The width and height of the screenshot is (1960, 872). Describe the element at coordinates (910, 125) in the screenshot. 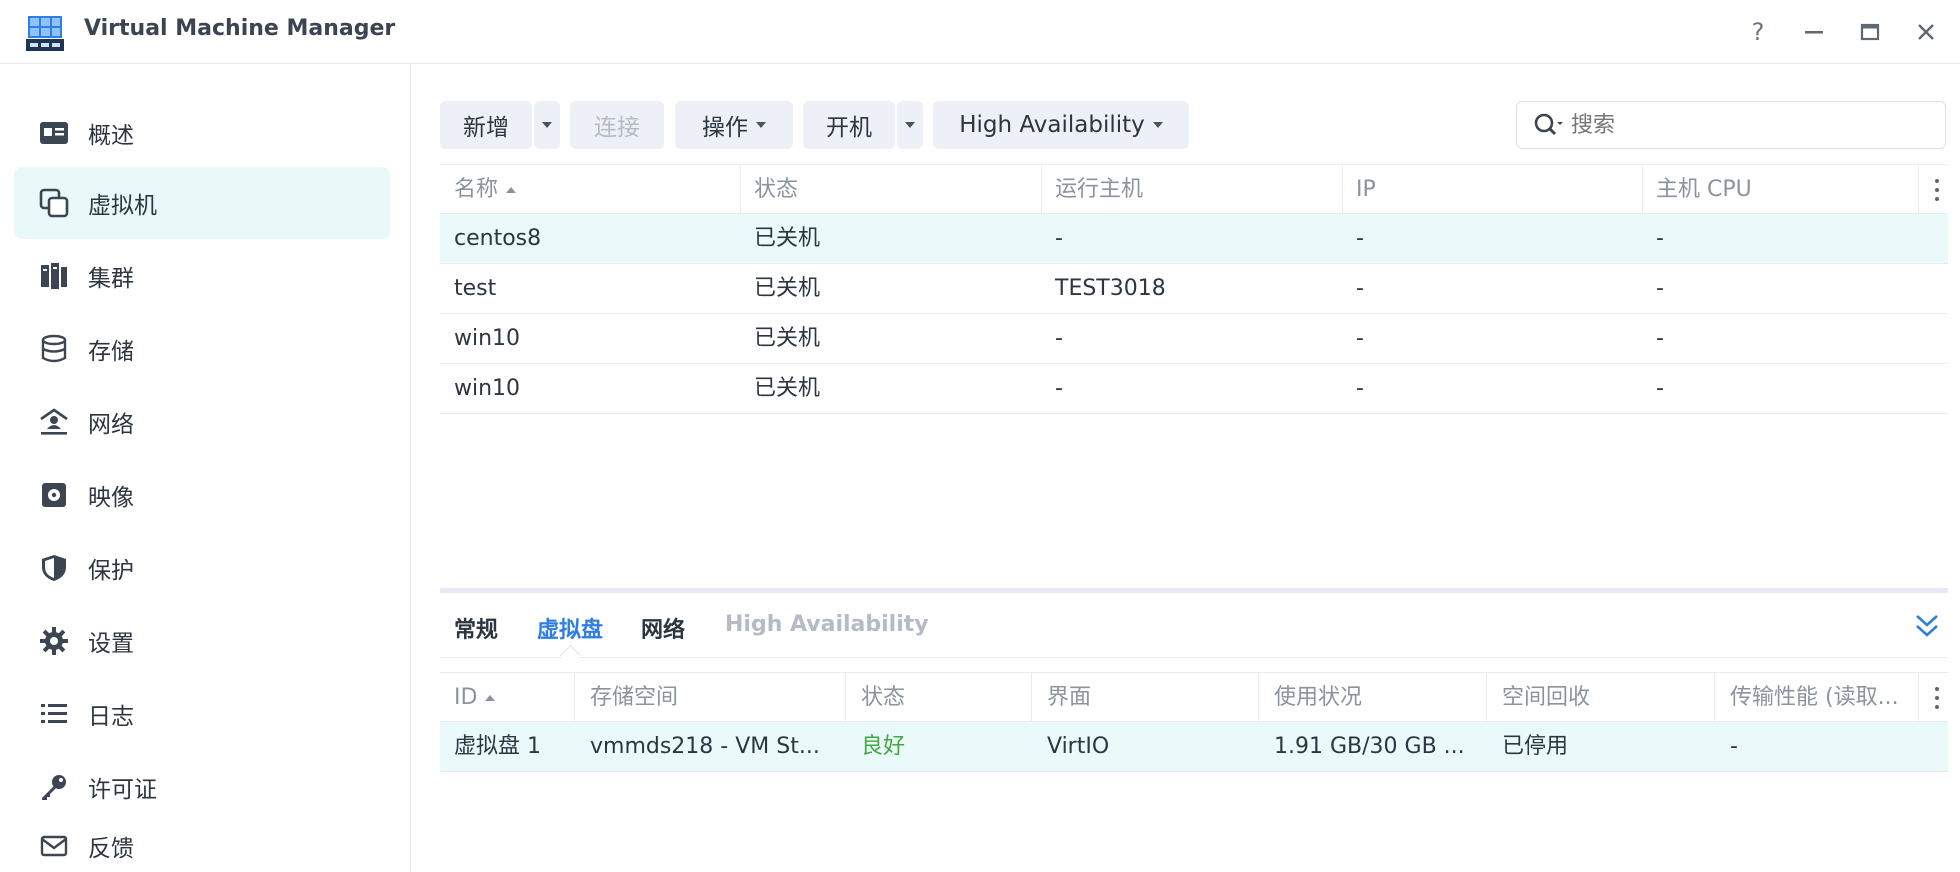

I see `power-on-dropdown-button` at that location.